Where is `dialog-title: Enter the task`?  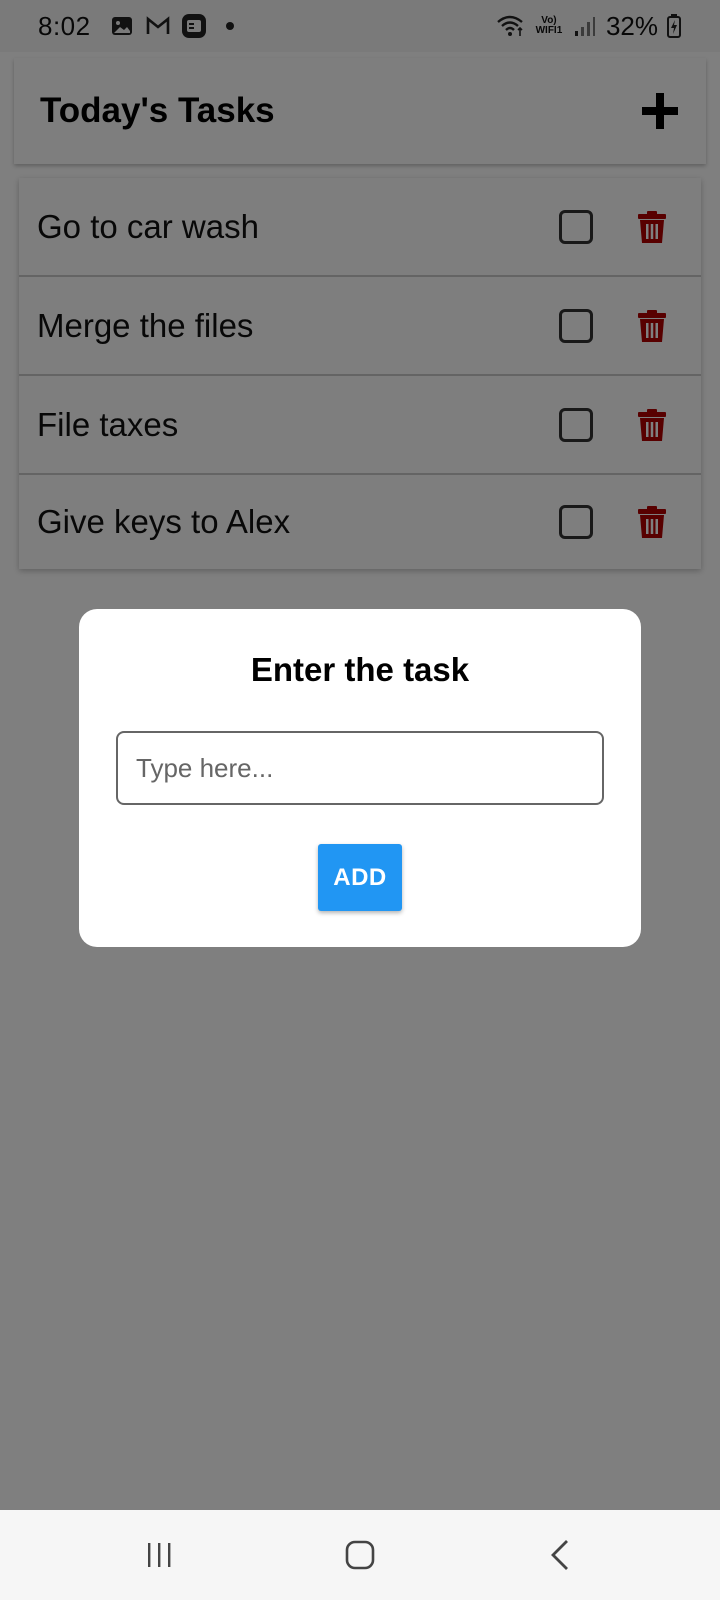
dialog-title: Enter the task is located at coordinates (360, 669).